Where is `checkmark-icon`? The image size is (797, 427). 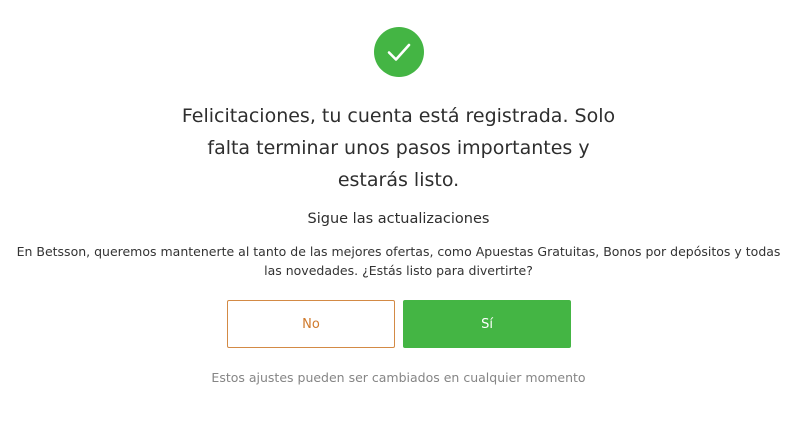 checkmark-icon is located at coordinates (399, 52).